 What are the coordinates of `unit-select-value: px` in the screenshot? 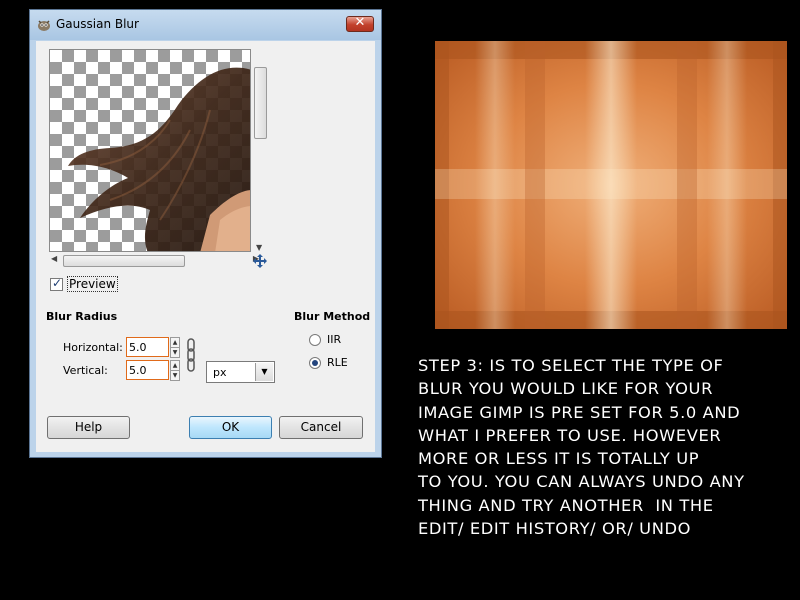 It's located at (220, 372).